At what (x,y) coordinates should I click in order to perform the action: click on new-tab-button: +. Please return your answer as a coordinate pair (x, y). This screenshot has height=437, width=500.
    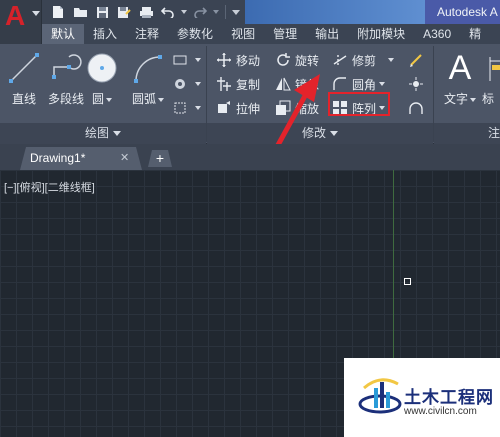
    Looking at the image, I should click on (160, 158).